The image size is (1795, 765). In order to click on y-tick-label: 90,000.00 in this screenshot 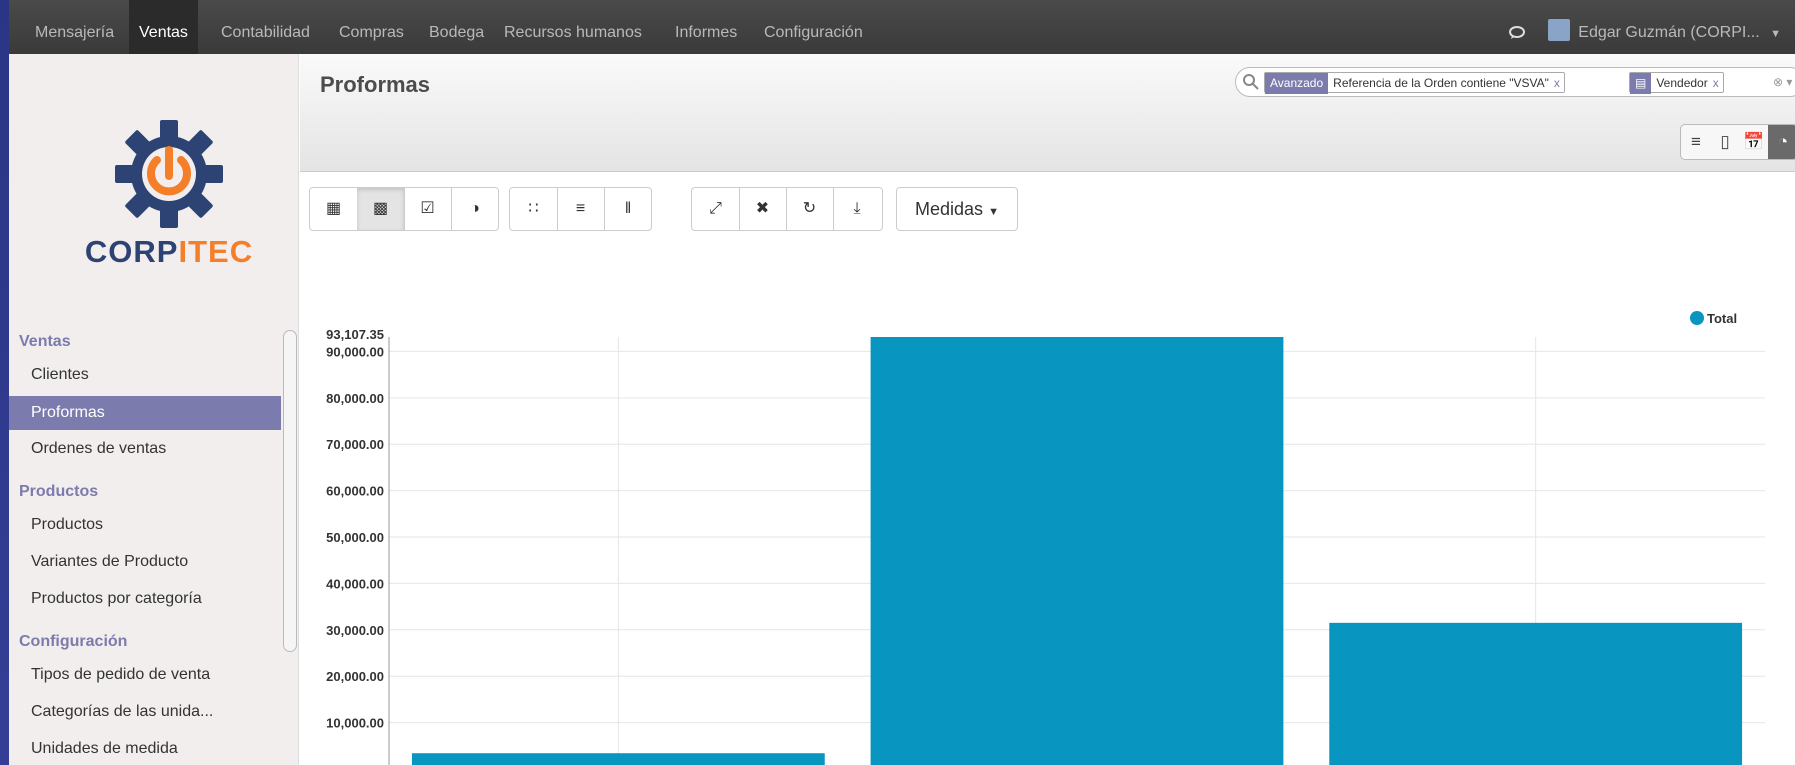, I will do `click(355, 351)`.